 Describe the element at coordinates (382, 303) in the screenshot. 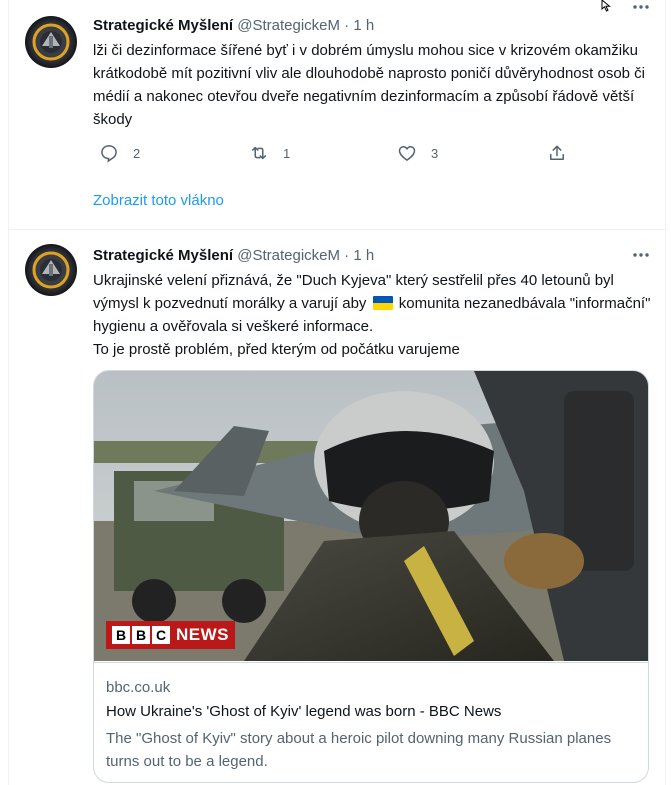

I see `ukraine-flag-icon` at that location.